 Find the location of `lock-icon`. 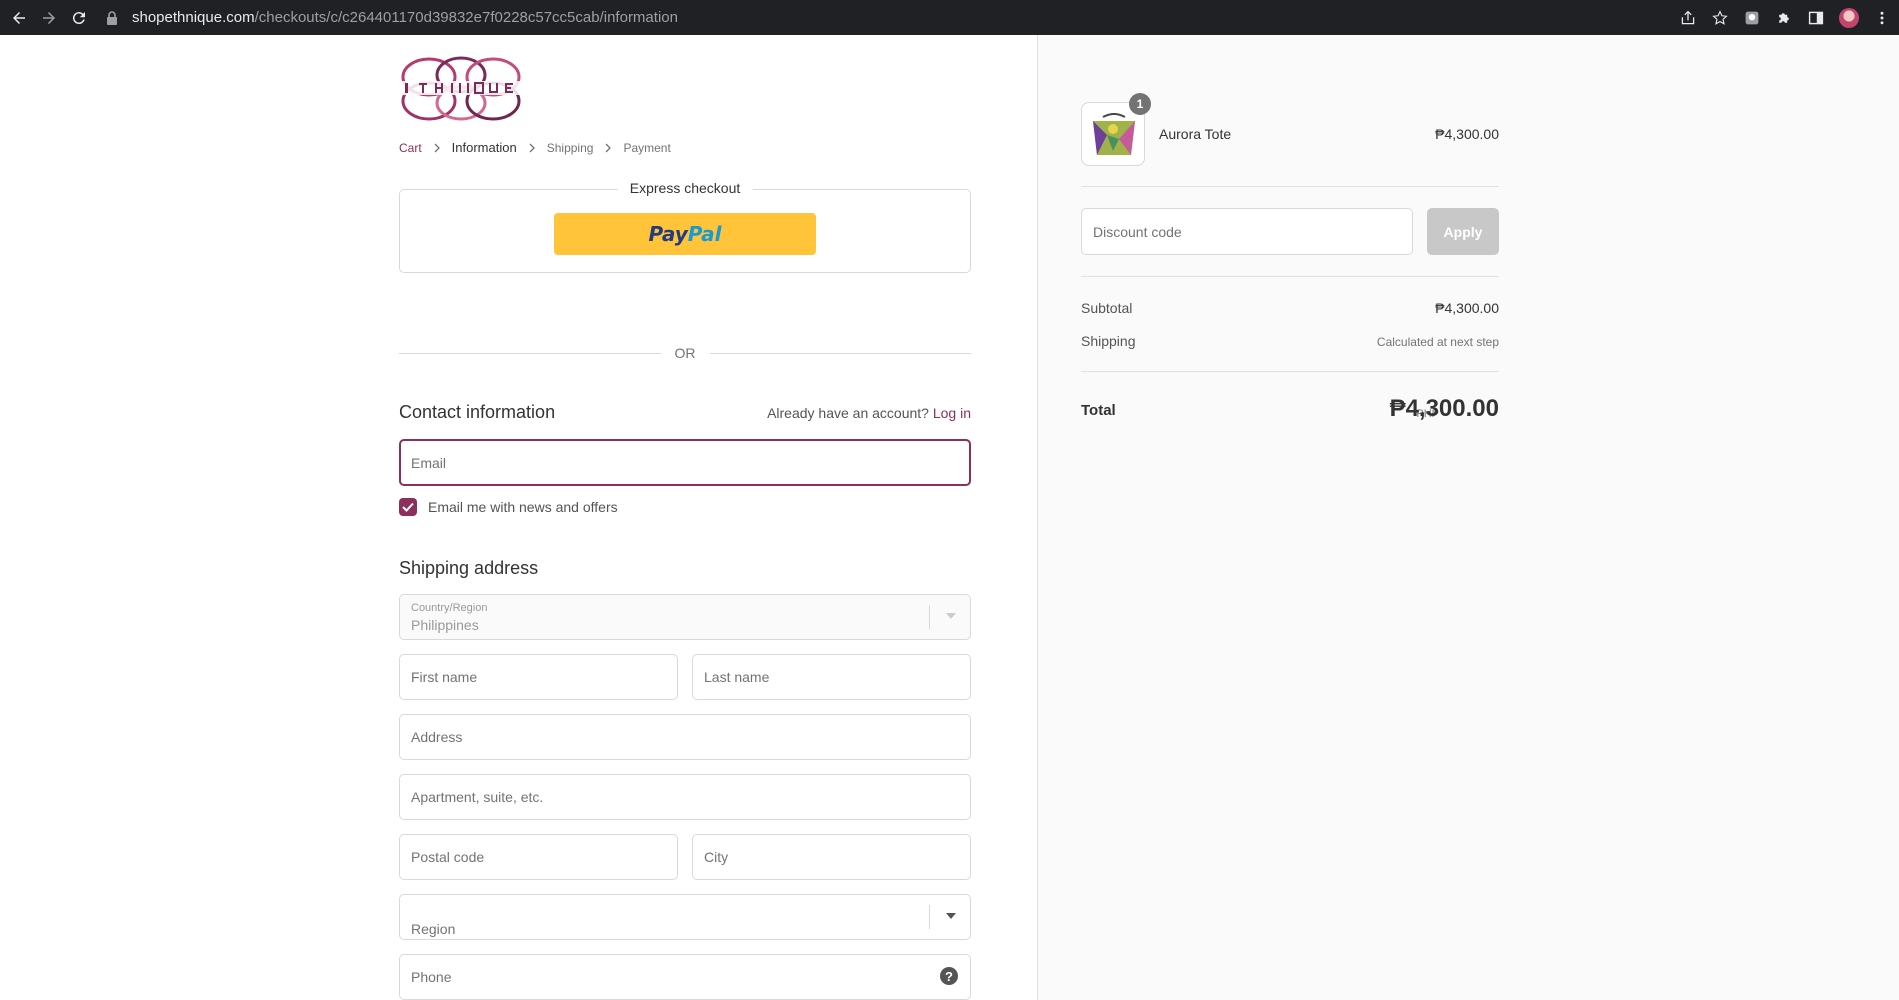

lock-icon is located at coordinates (112, 17).